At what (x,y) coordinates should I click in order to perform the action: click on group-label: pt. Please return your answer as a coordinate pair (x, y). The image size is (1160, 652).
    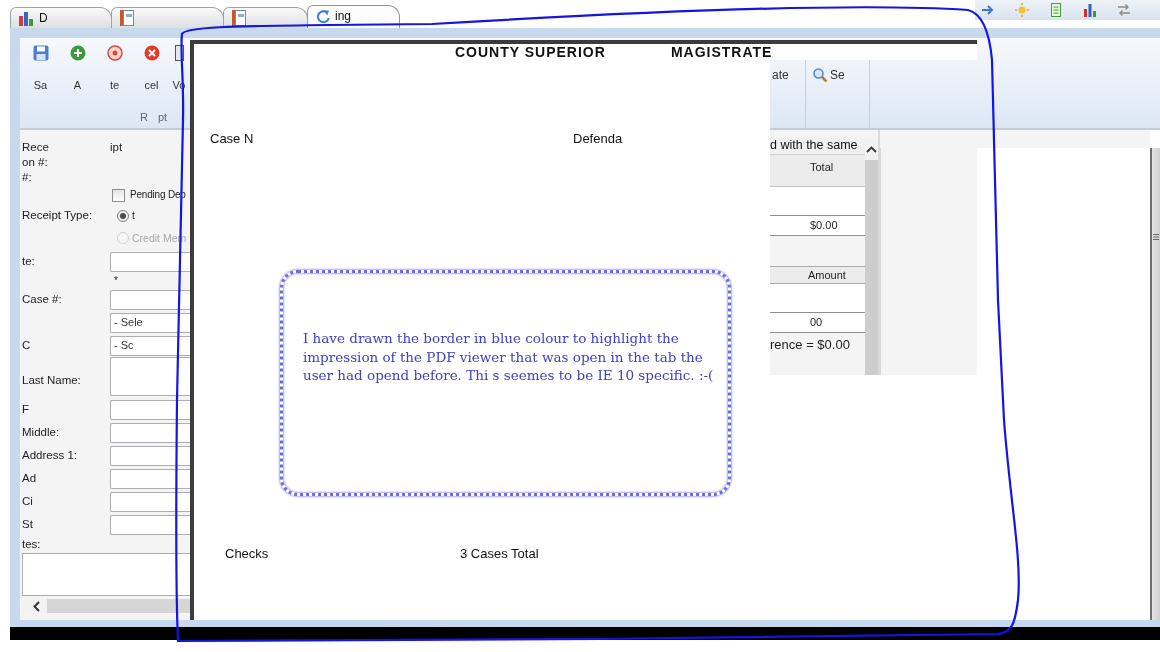
    Looking at the image, I should click on (162, 118).